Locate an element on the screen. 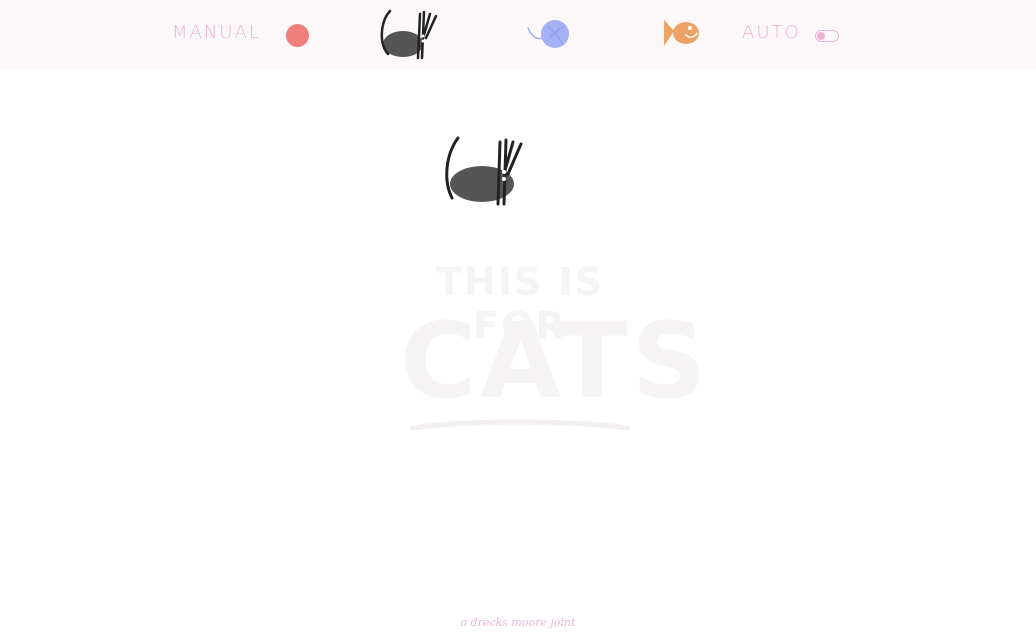 This screenshot has height=640, width=1036. footer-credit: a drecks moore joint is located at coordinates (518, 622).